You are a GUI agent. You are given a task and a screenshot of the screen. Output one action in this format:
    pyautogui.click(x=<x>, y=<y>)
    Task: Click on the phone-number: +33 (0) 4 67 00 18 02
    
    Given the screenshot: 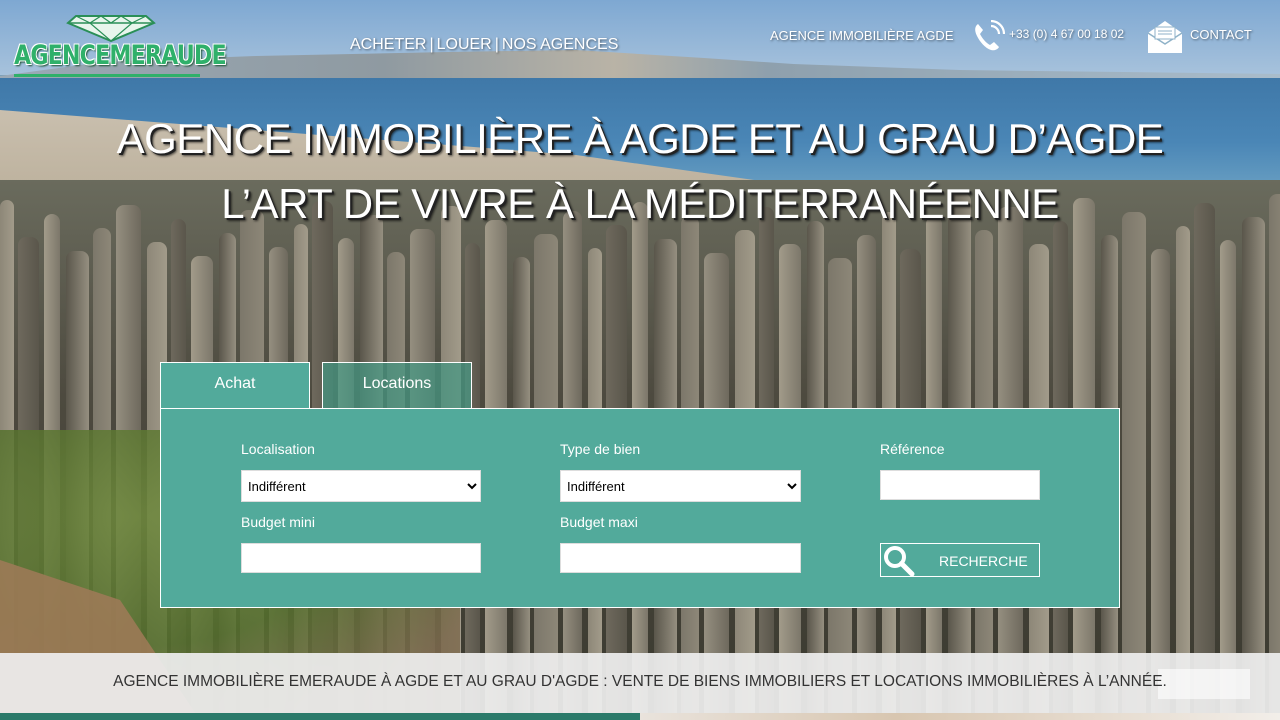 What is the action you would take?
    pyautogui.click(x=1066, y=34)
    